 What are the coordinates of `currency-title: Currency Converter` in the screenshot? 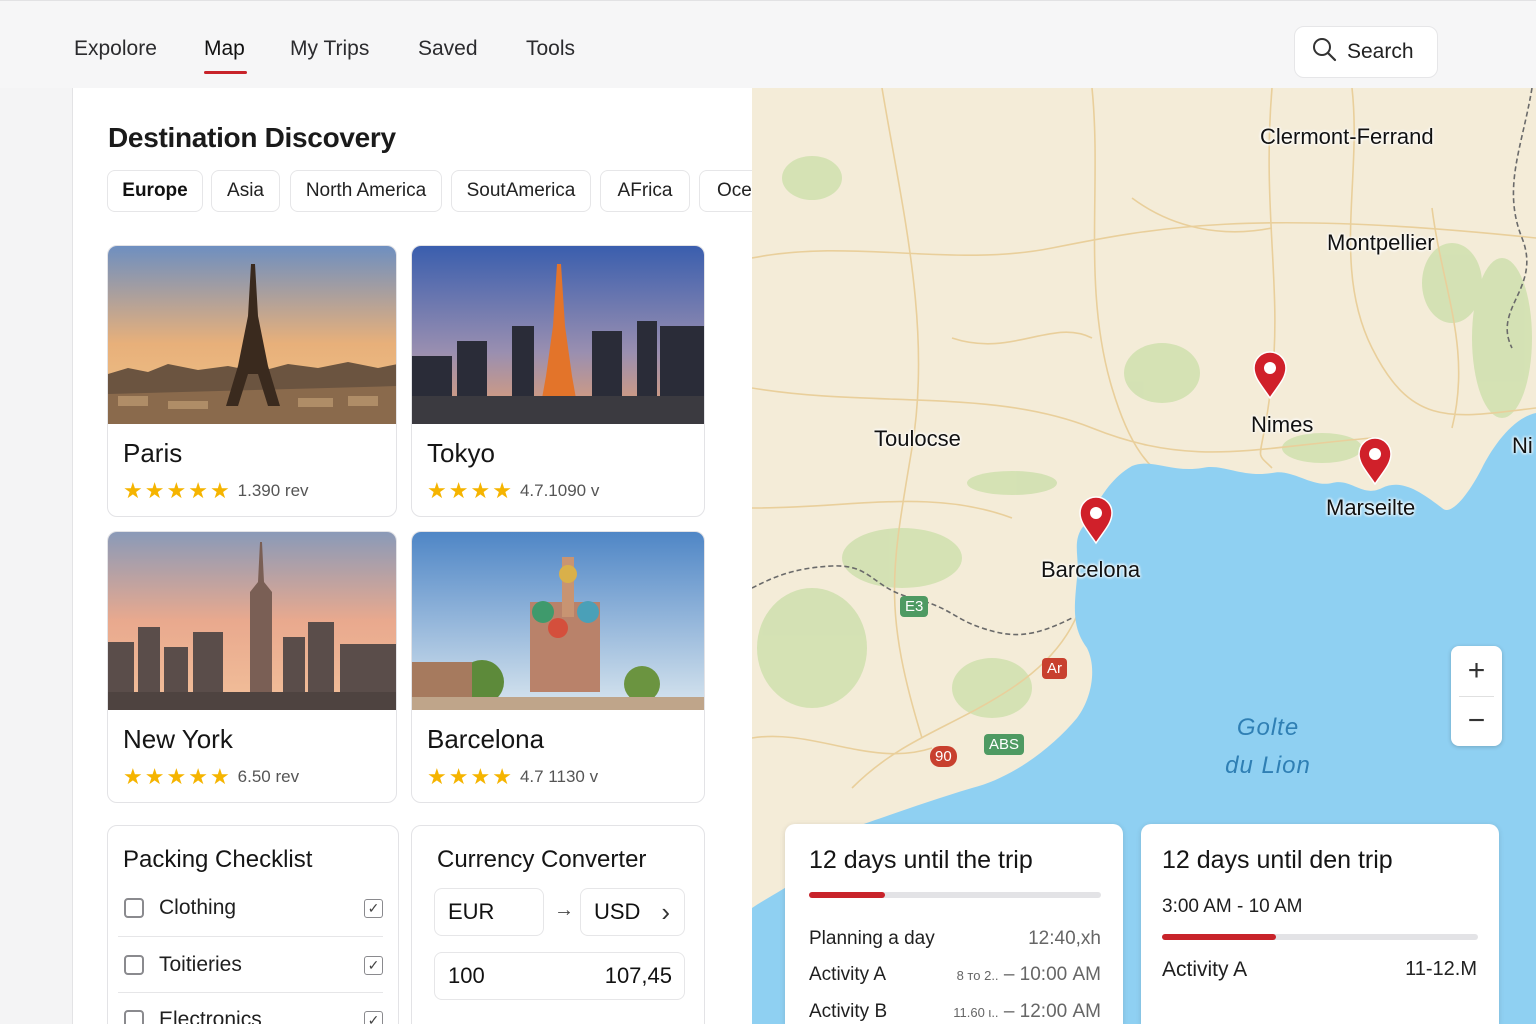 It's located at (542, 859).